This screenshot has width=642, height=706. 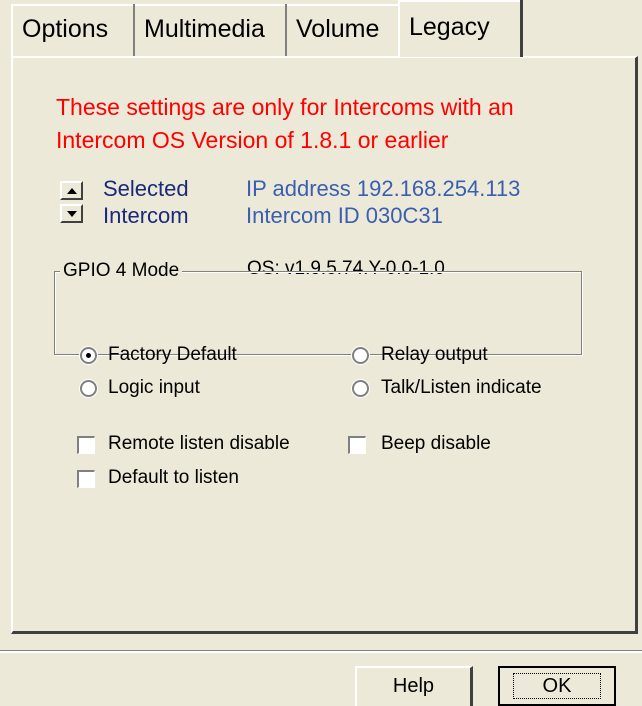 What do you see at coordinates (199, 443) in the screenshot?
I see `checkbox-label-remote-listen-disable: Remote listen disable` at bounding box center [199, 443].